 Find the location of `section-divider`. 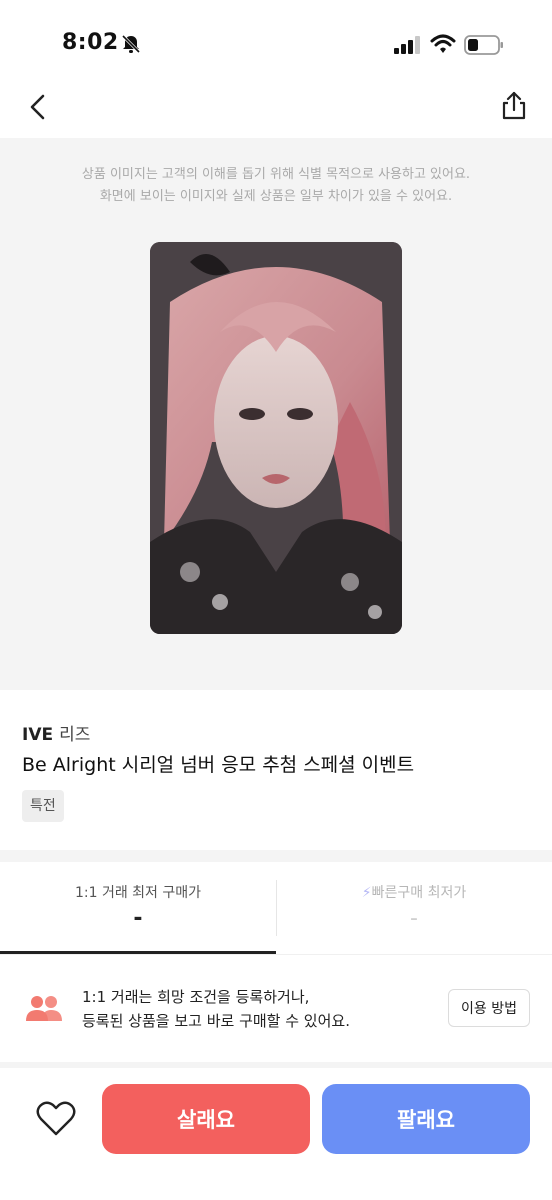

section-divider is located at coordinates (276, 856).